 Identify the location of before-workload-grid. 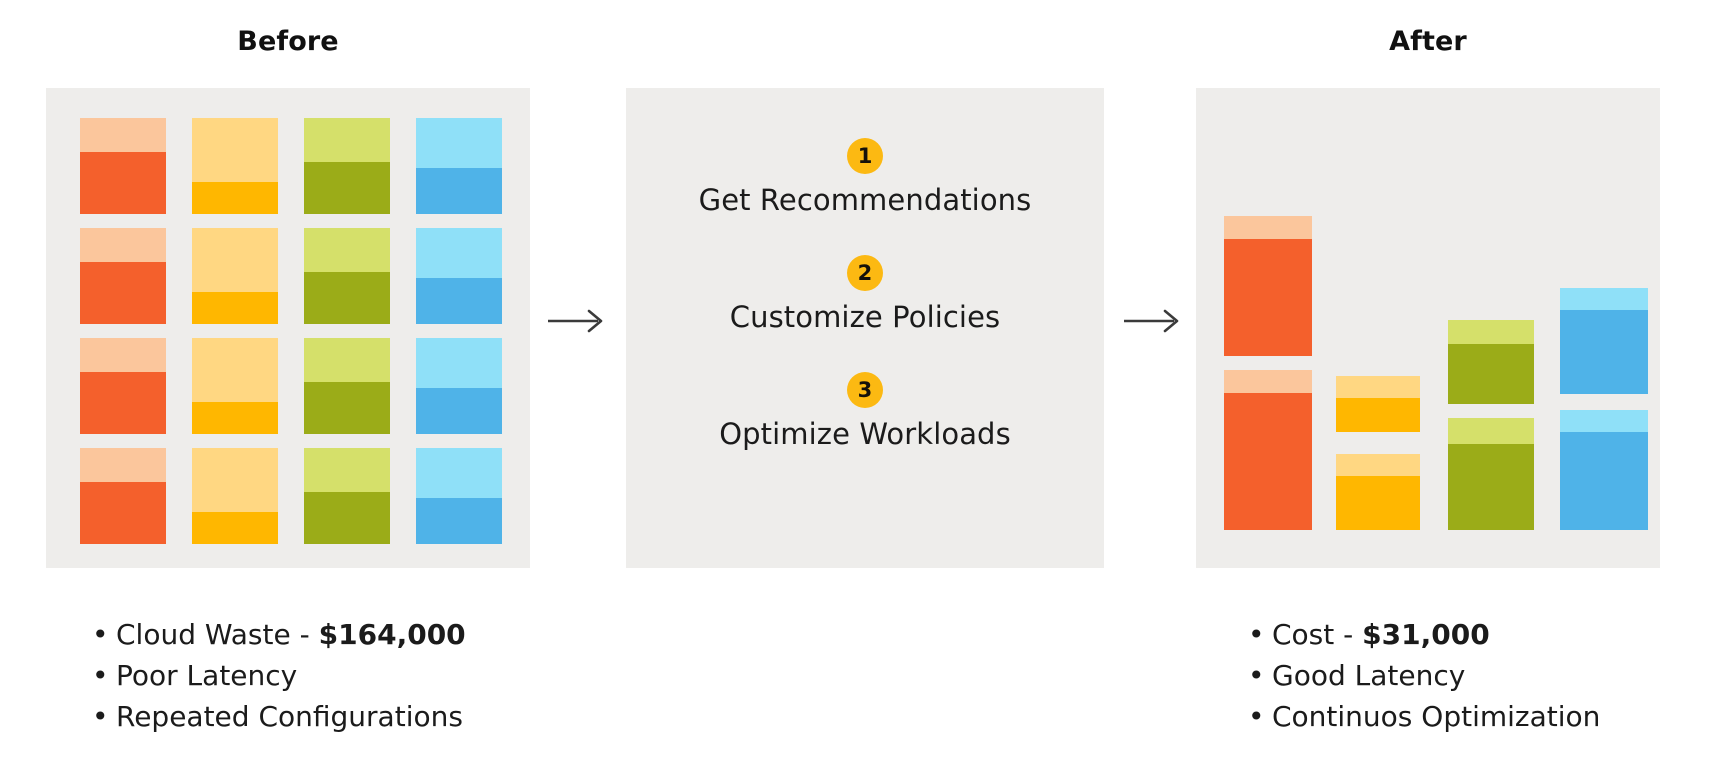
(292, 331).